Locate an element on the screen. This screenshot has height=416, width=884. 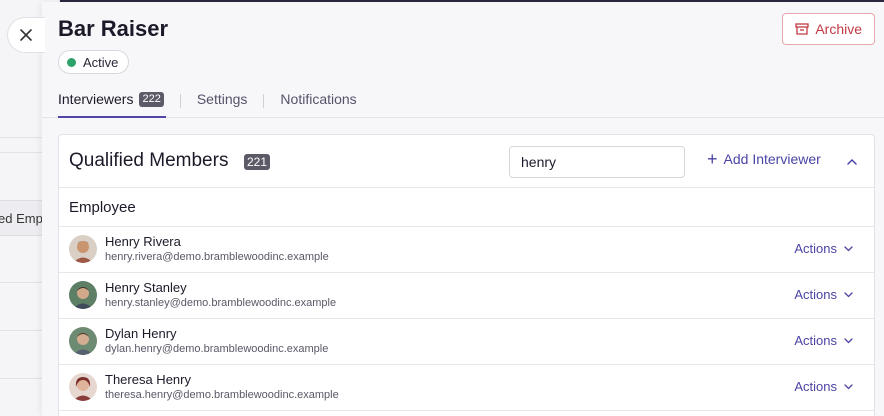
background-table-cell: ed Empl is located at coordinates (21, 218).